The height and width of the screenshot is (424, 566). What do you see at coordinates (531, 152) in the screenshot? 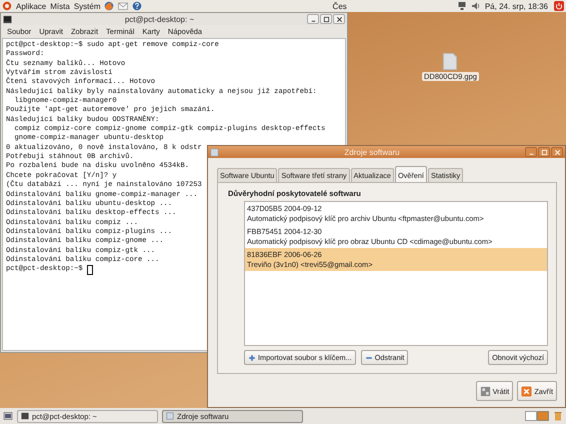
I see `minimize-button` at bounding box center [531, 152].